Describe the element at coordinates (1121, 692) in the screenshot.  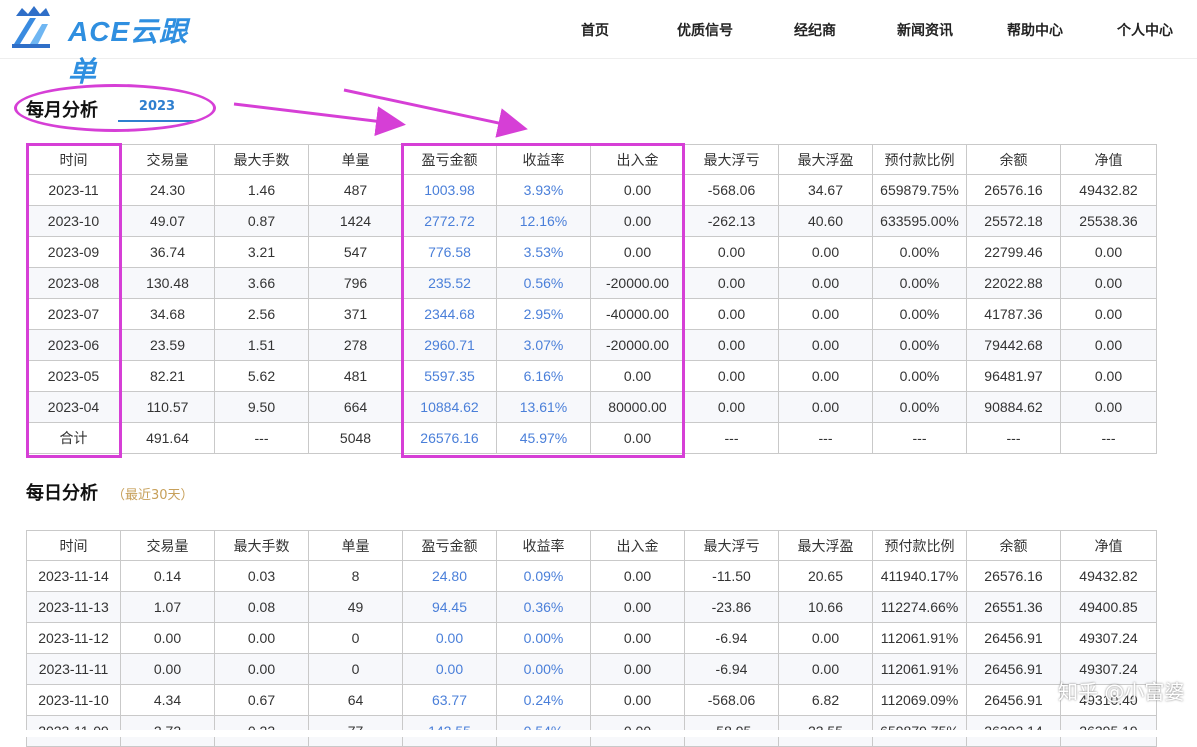
I see `watermark: 知乎 @小富婆` at that location.